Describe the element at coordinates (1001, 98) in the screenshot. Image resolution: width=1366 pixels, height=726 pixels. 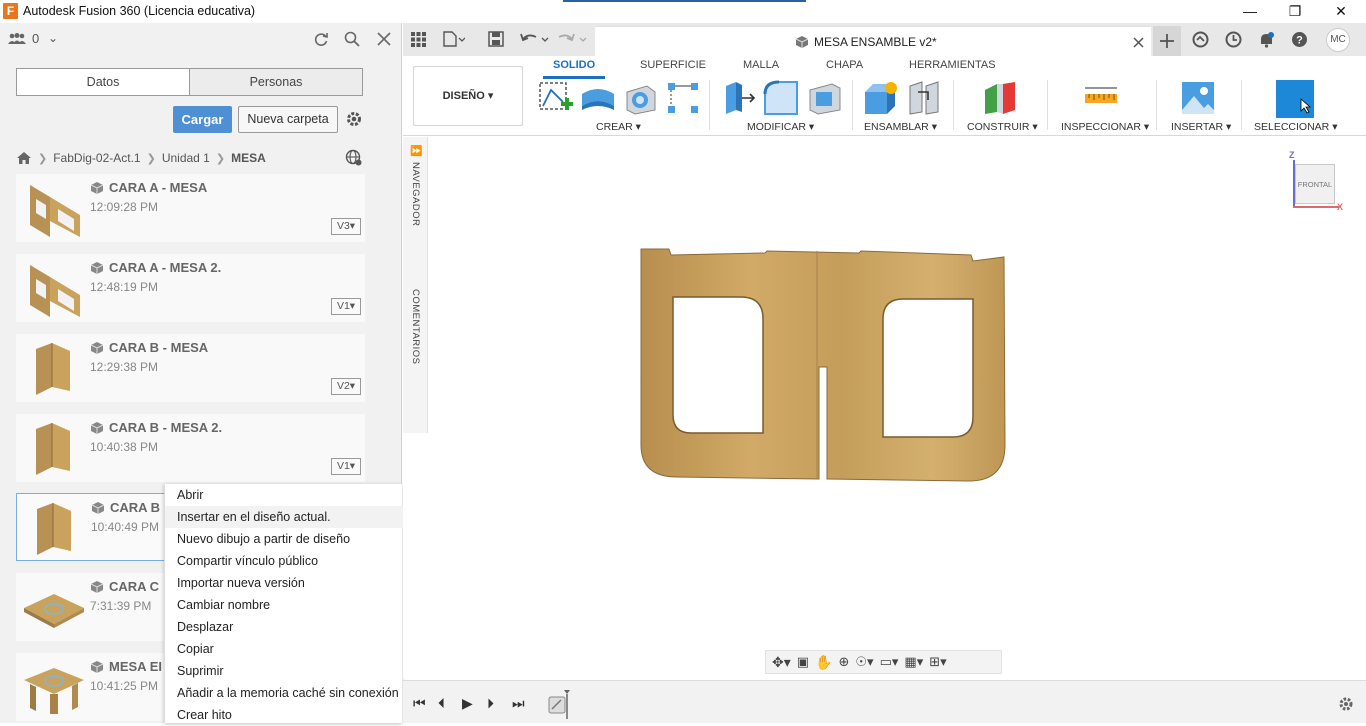
I see `offset-plane-icon` at that location.